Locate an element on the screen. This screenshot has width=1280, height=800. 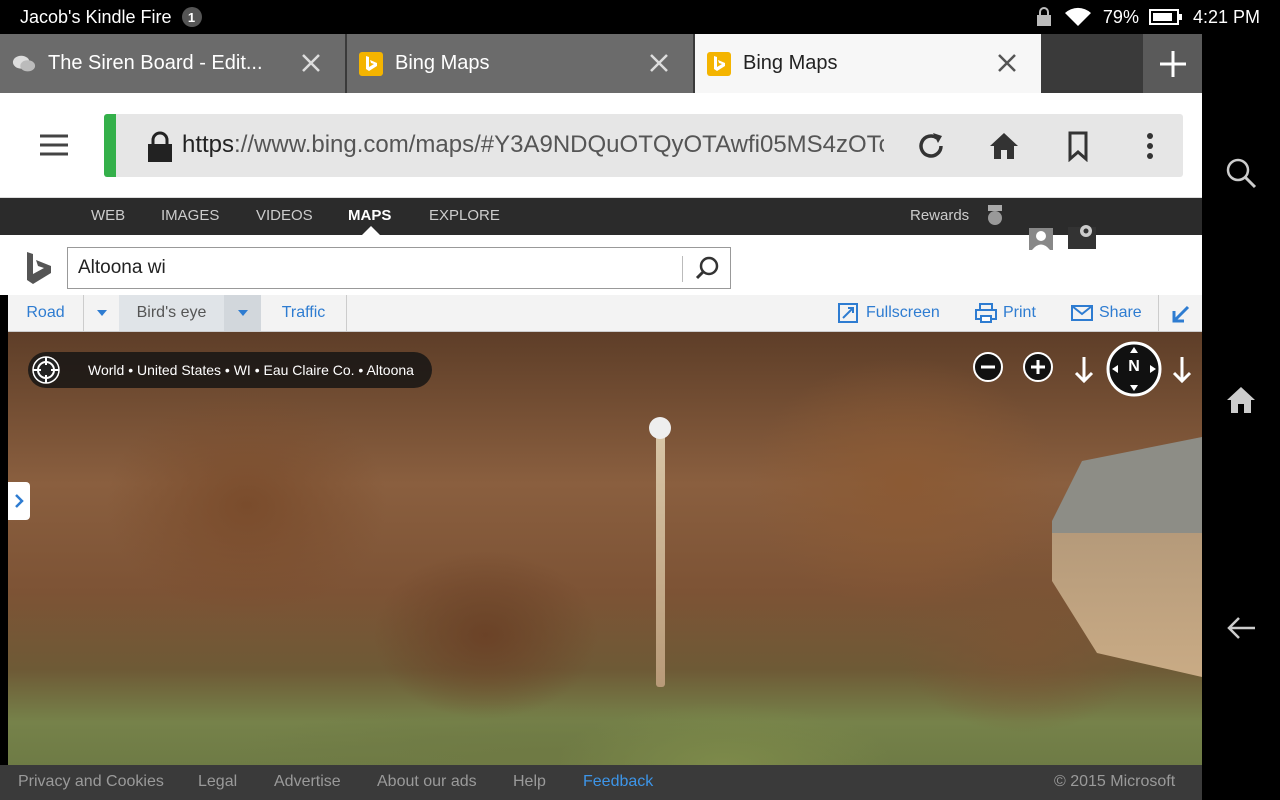
rotate-right-arrow-icon is located at coordinates (1182, 369).